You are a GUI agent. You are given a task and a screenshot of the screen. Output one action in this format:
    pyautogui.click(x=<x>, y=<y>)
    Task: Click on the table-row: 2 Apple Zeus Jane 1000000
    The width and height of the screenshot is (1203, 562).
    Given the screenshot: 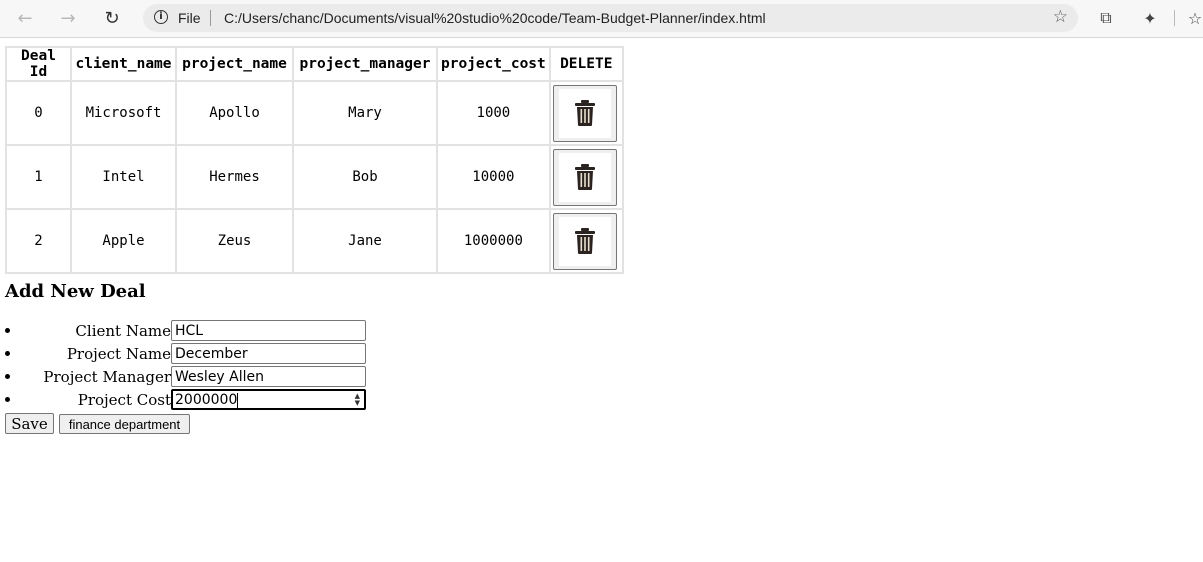 What is the action you would take?
    pyautogui.click(x=314, y=241)
    